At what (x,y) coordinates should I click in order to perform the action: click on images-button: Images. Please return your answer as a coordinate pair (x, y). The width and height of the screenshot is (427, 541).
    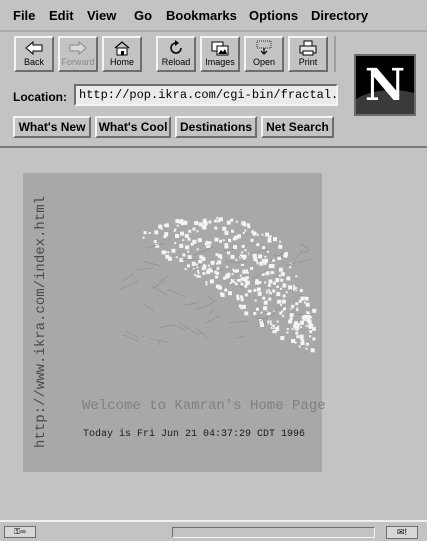
    Looking at the image, I should click on (220, 54).